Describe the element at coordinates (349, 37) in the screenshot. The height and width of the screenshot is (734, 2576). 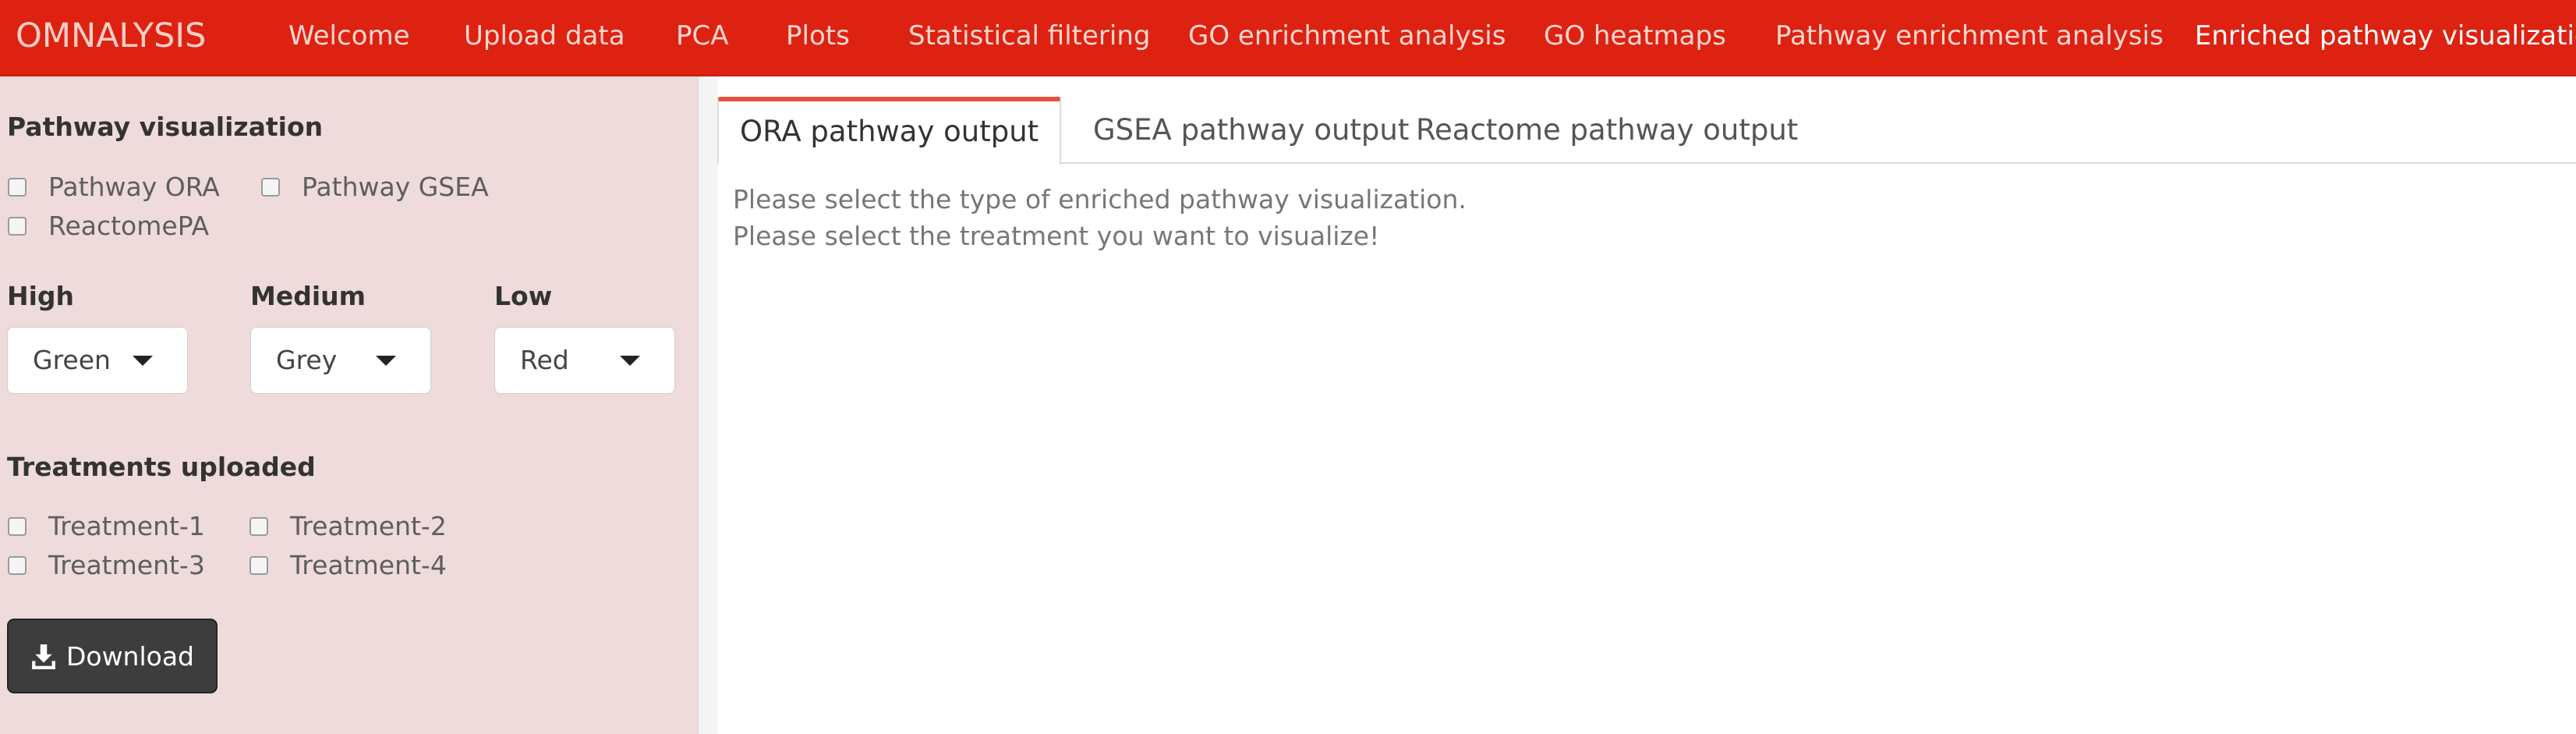
I see `nav-welcome: Welcome` at that location.